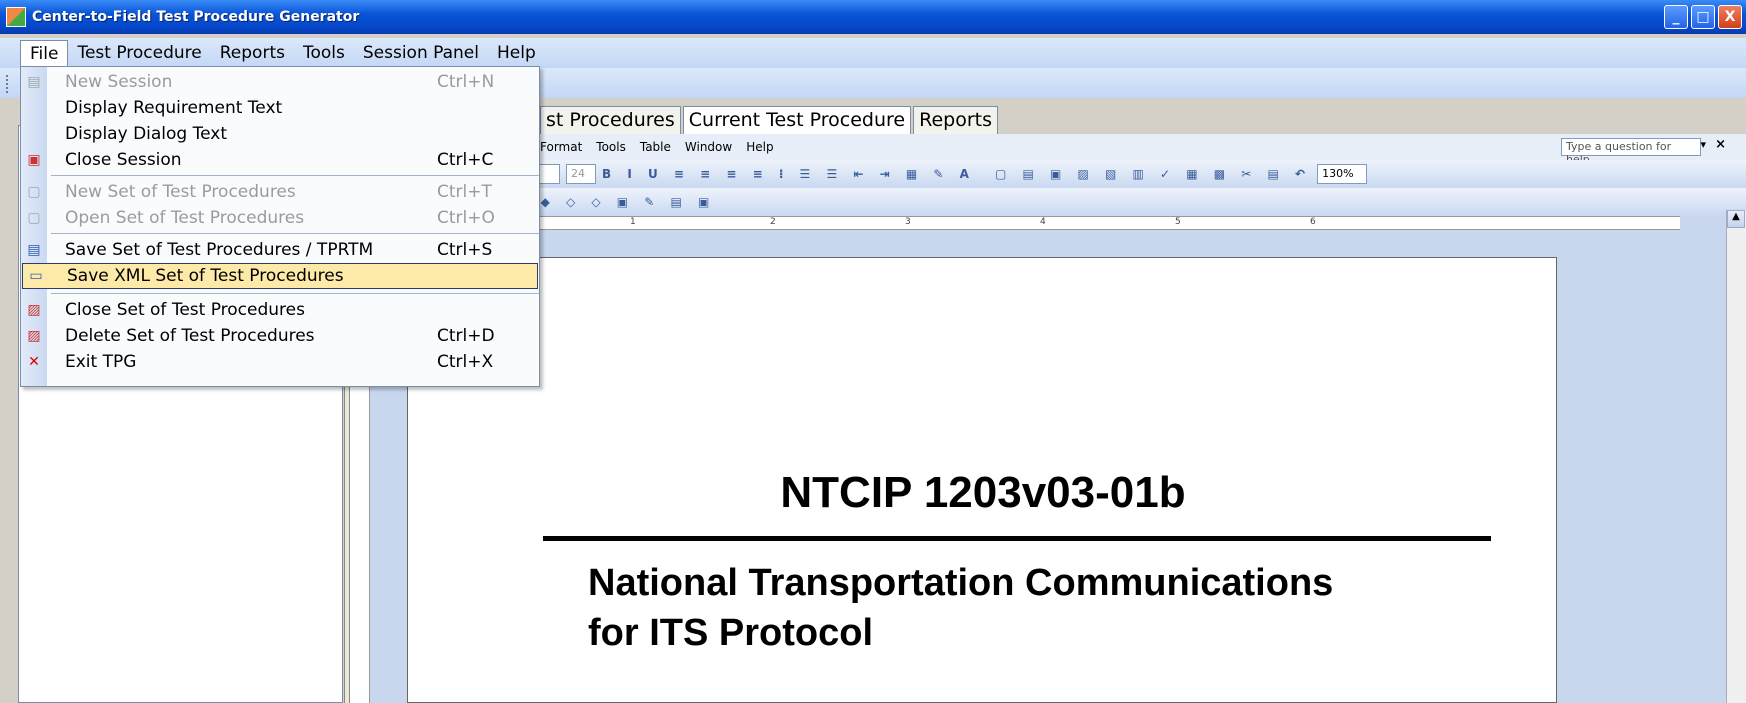 This screenshot has height=703, width=1746. I want to click on menu-item-label: Display Requirement Text, so click(174, 108).